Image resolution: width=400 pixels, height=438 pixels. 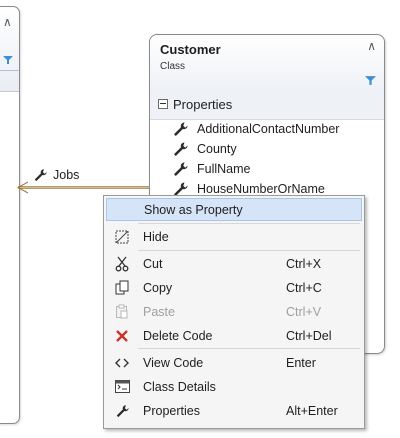 What do you see at coordinates (122, 288) in the screenshot?
I see `copy-icon` at bounding box center [122, 288].